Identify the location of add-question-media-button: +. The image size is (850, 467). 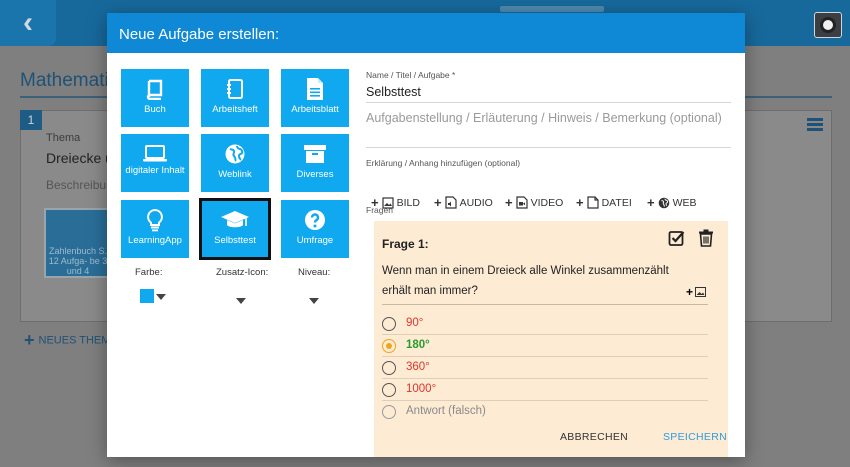
(696, 292).